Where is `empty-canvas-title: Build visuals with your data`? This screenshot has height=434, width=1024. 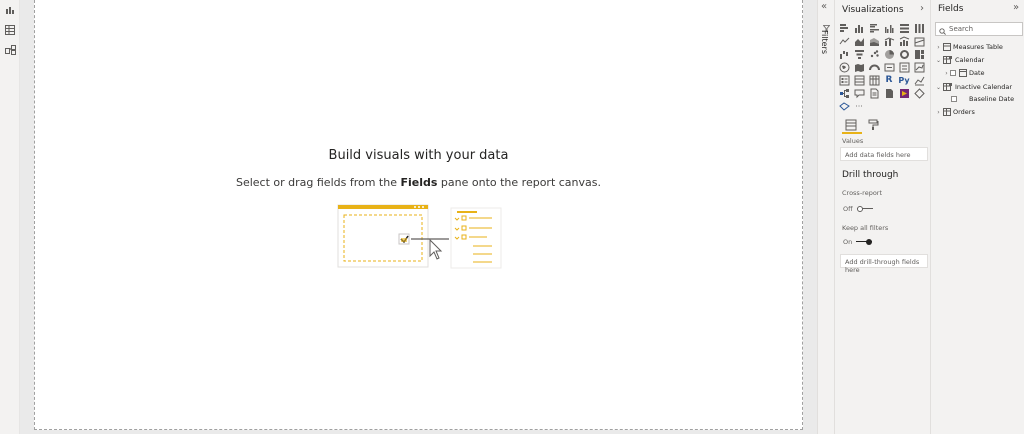 empty-canvas-title: Build visuals with your data is located at coordinates (418, 155).